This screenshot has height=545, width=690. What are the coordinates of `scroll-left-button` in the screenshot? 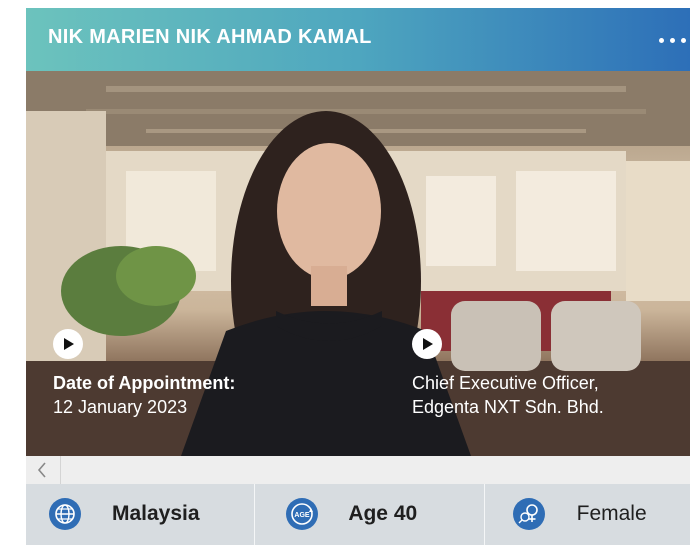 It's located at (43, 470).